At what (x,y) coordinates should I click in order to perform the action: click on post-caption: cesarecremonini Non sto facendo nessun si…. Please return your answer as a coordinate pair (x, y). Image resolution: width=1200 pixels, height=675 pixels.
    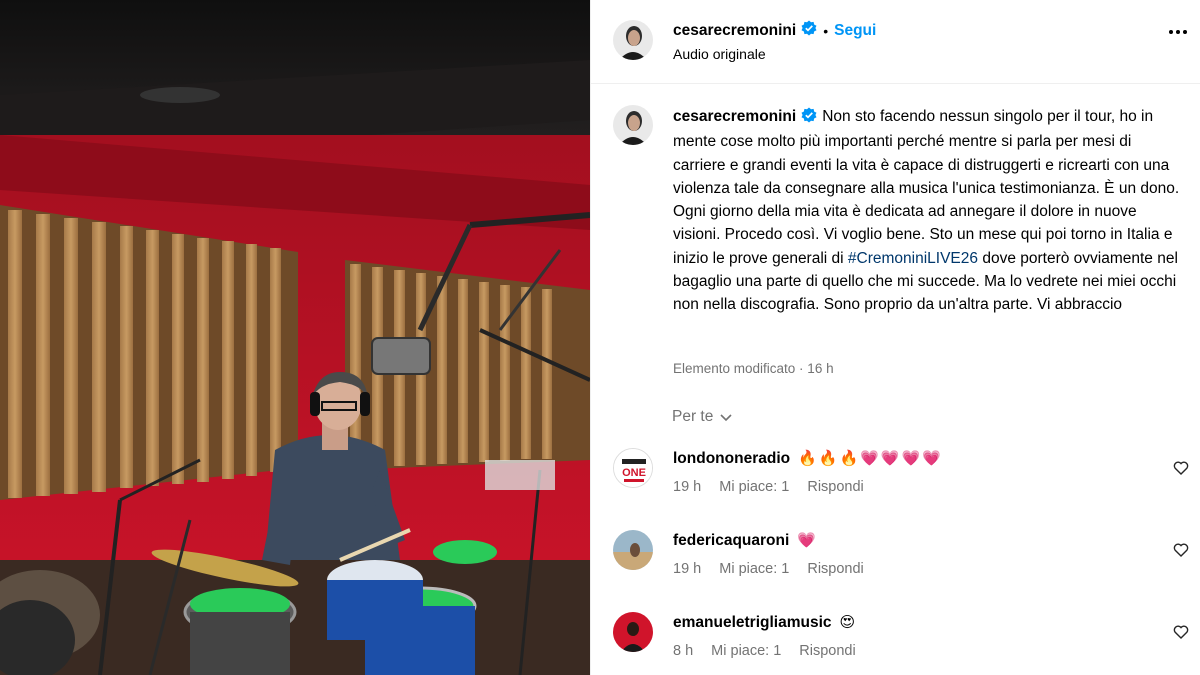
    Looking at the image, I should click on (928, 211).